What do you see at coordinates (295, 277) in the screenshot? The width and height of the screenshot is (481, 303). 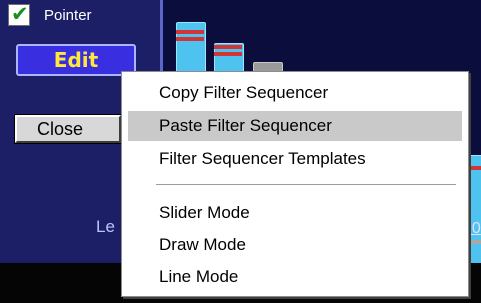 I see `menu-item-line-mode: Line Mode` at bounding box center [295, 277].